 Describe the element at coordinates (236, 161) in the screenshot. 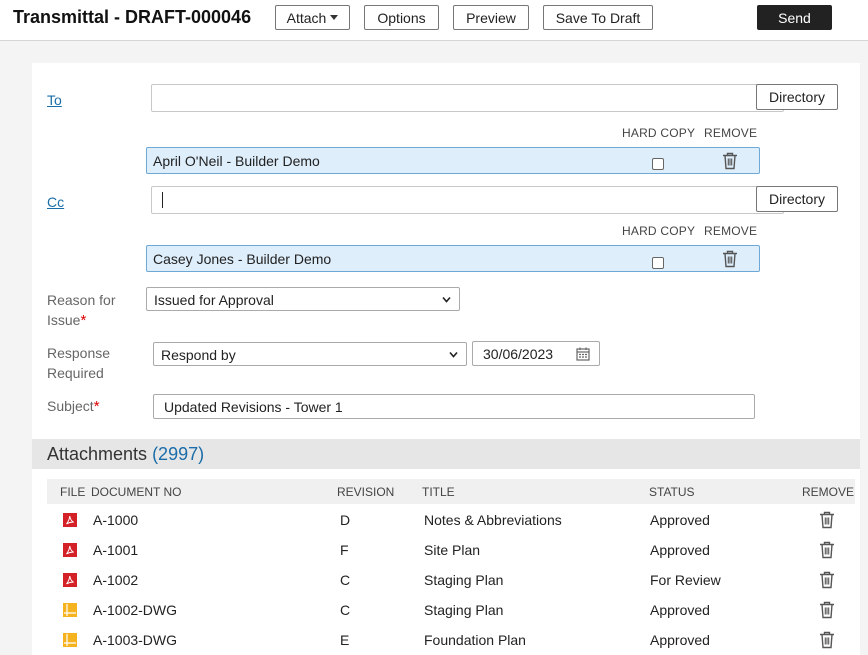

I see `recipient-name: April O'Neil - Builder Demo` at that location.